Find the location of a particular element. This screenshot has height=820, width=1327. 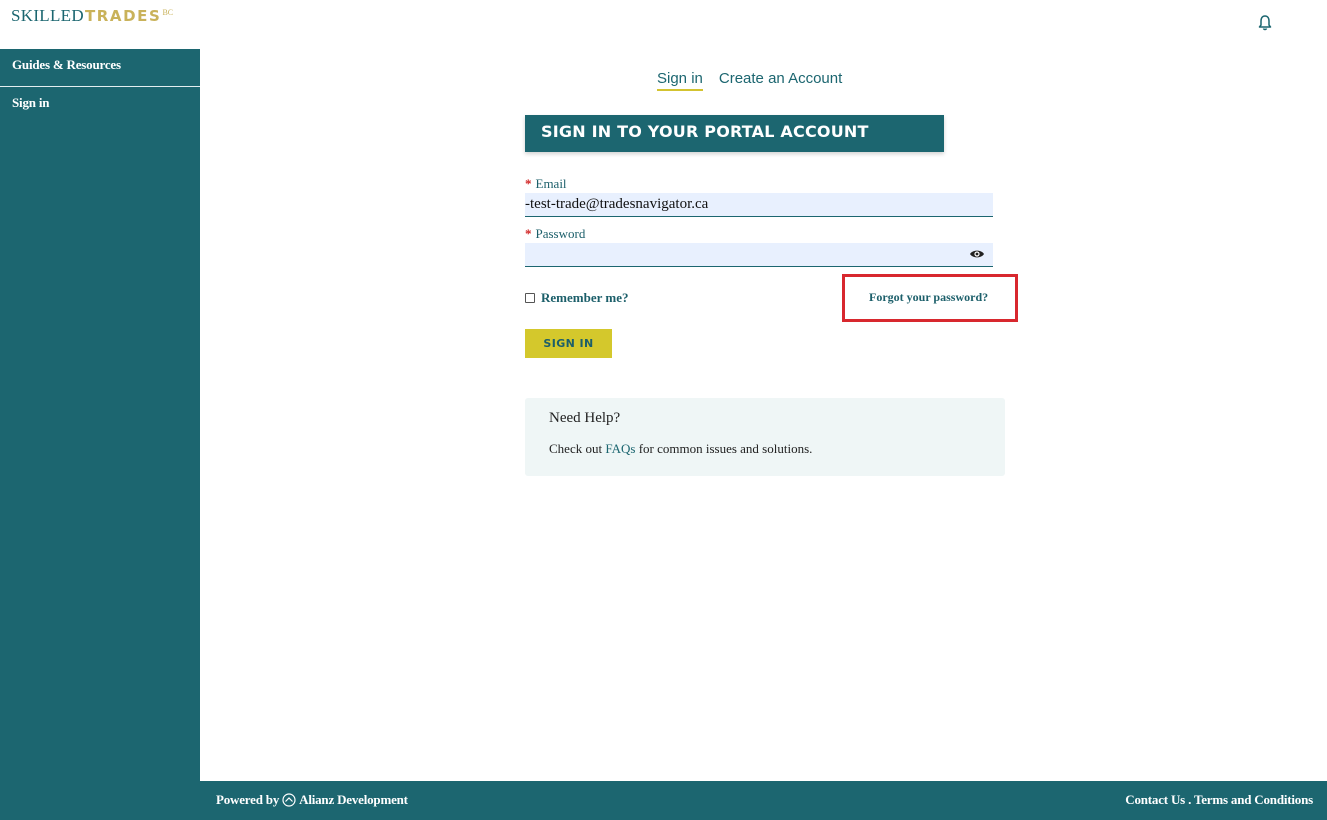

logo-skilled: SKILLED is located at coordinates (47, 15).